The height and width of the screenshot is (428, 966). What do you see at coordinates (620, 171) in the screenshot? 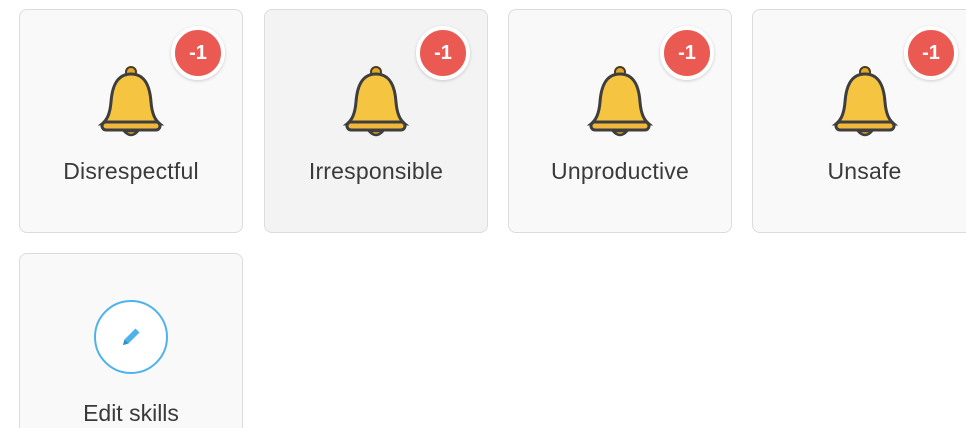
I see `skill-label: Unproductive` at bounding box center [620, 171].